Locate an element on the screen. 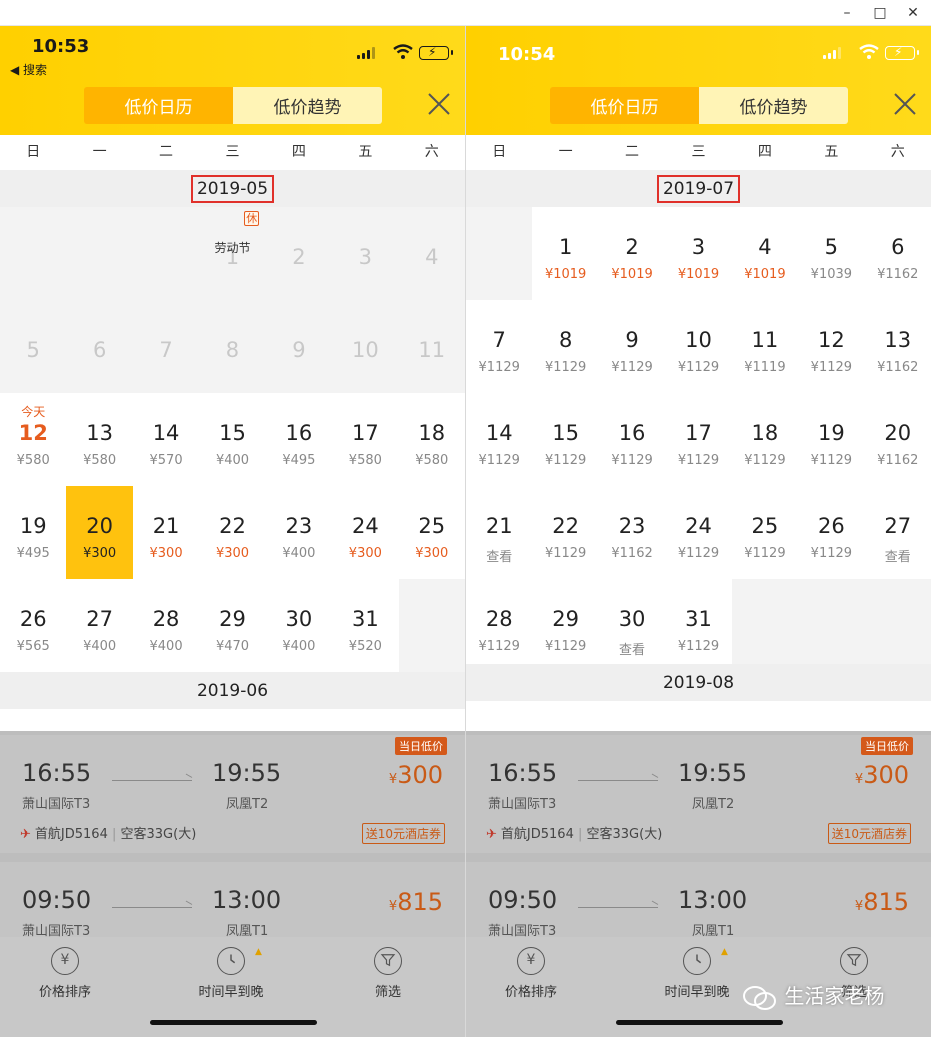 The image size is (931, 1037). day-number: 7 is located at coordinates (166, 350).